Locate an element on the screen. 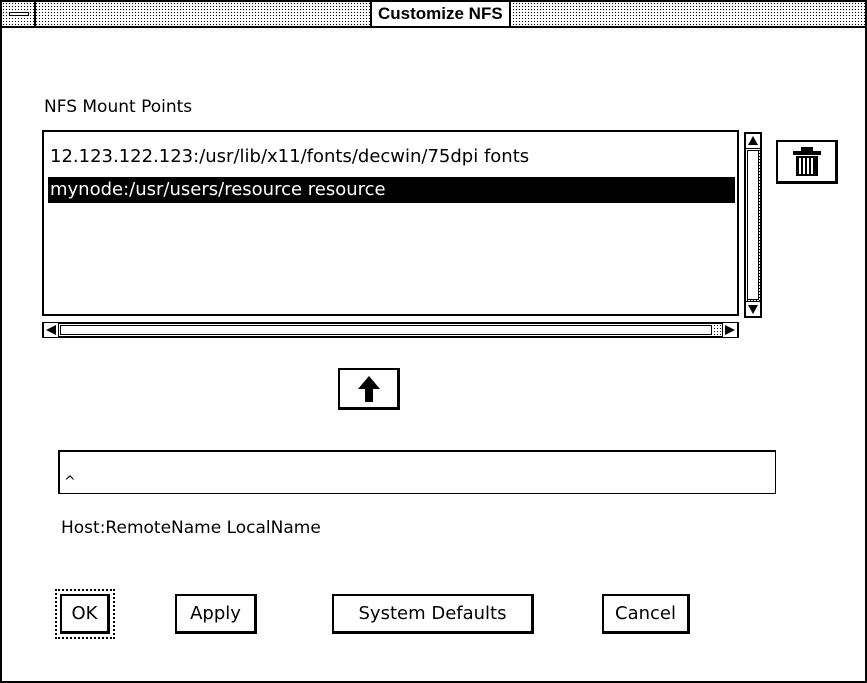 The width and height of the screenshot is (867, 683). window-menu-button is located at coordinates (19, 14).